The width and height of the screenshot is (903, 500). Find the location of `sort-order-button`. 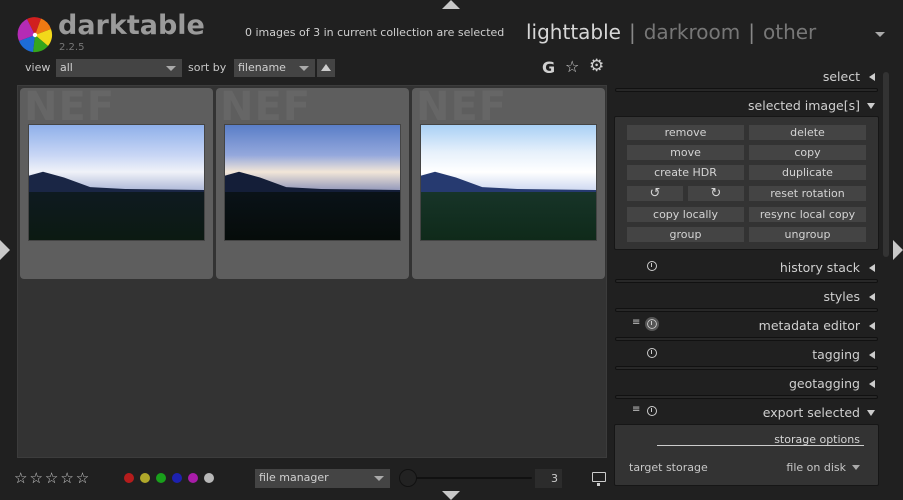

sort-order-button is located at coordinates (326, 68).